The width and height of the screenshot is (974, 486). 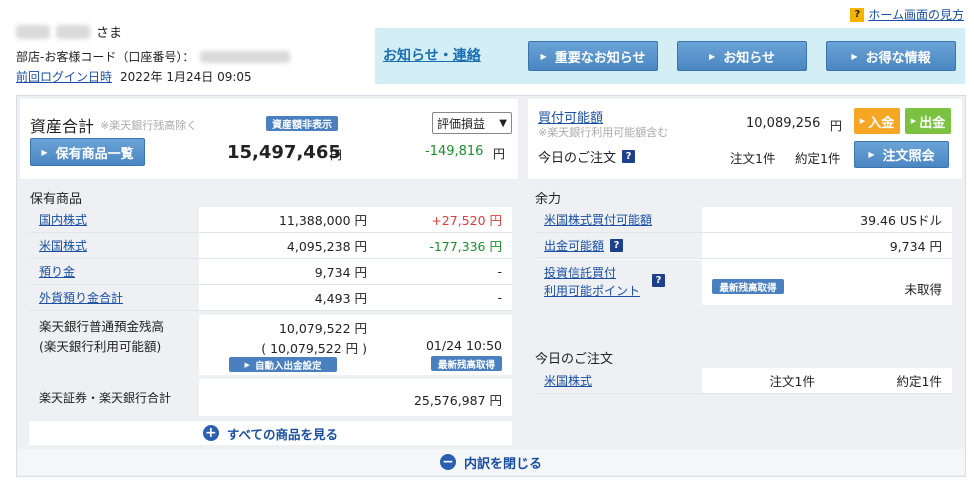 I want to click on holding-pl: -177,336 円, so click(x=465, y=246).